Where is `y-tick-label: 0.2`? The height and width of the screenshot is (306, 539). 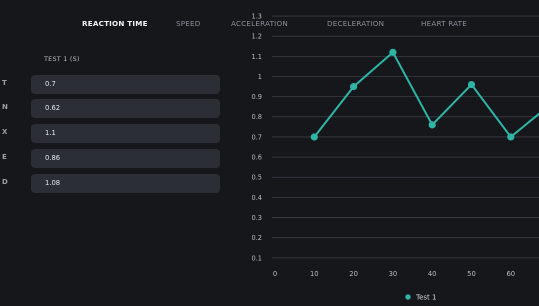 y-tick-label: 0.2 is located at coordinates (257, 238).